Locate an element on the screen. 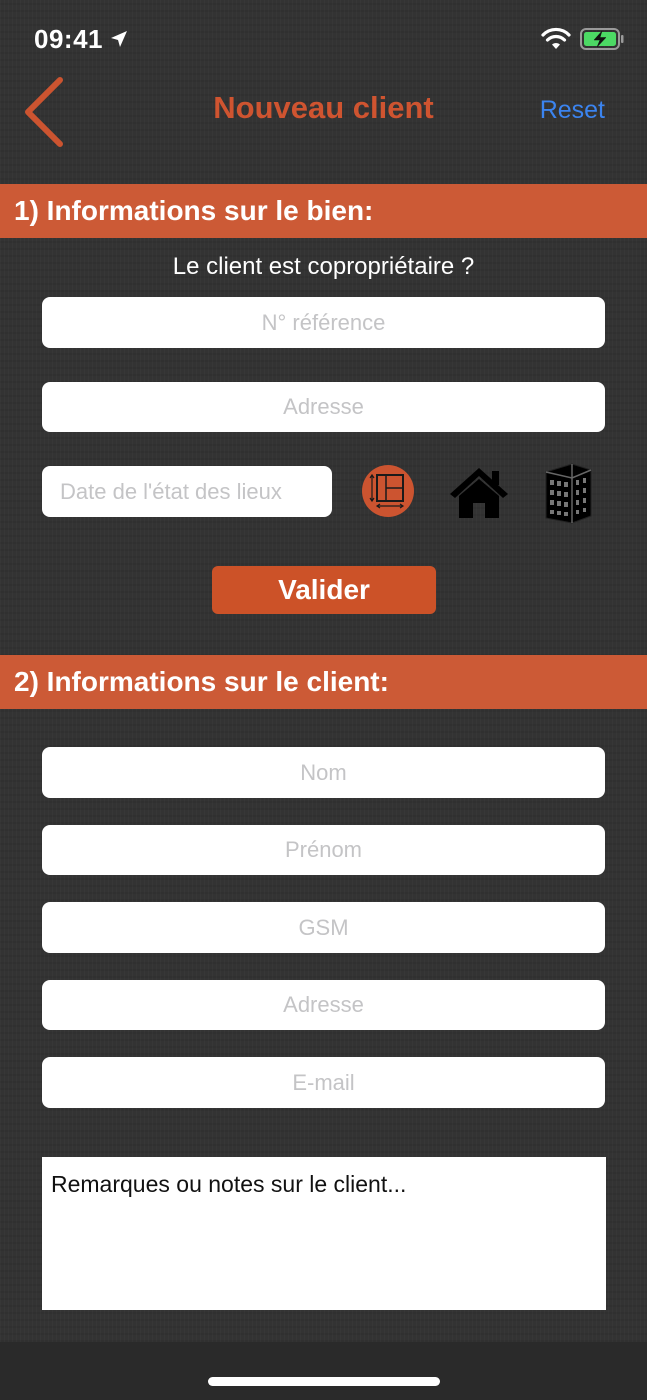 The width and height of the screenshot is (647, 1400). section-header-client: 2) Informations sur le client: is located at coordinates (323, 682).